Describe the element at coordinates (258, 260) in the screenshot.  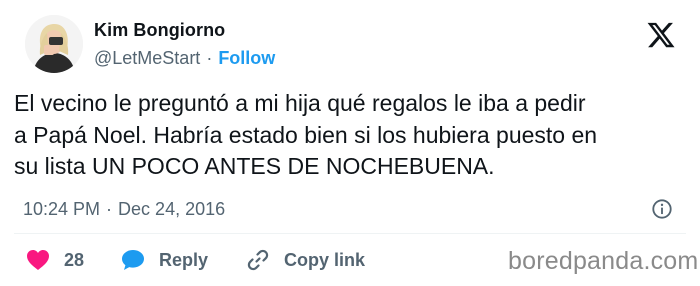
I see `link-icon` at that location.